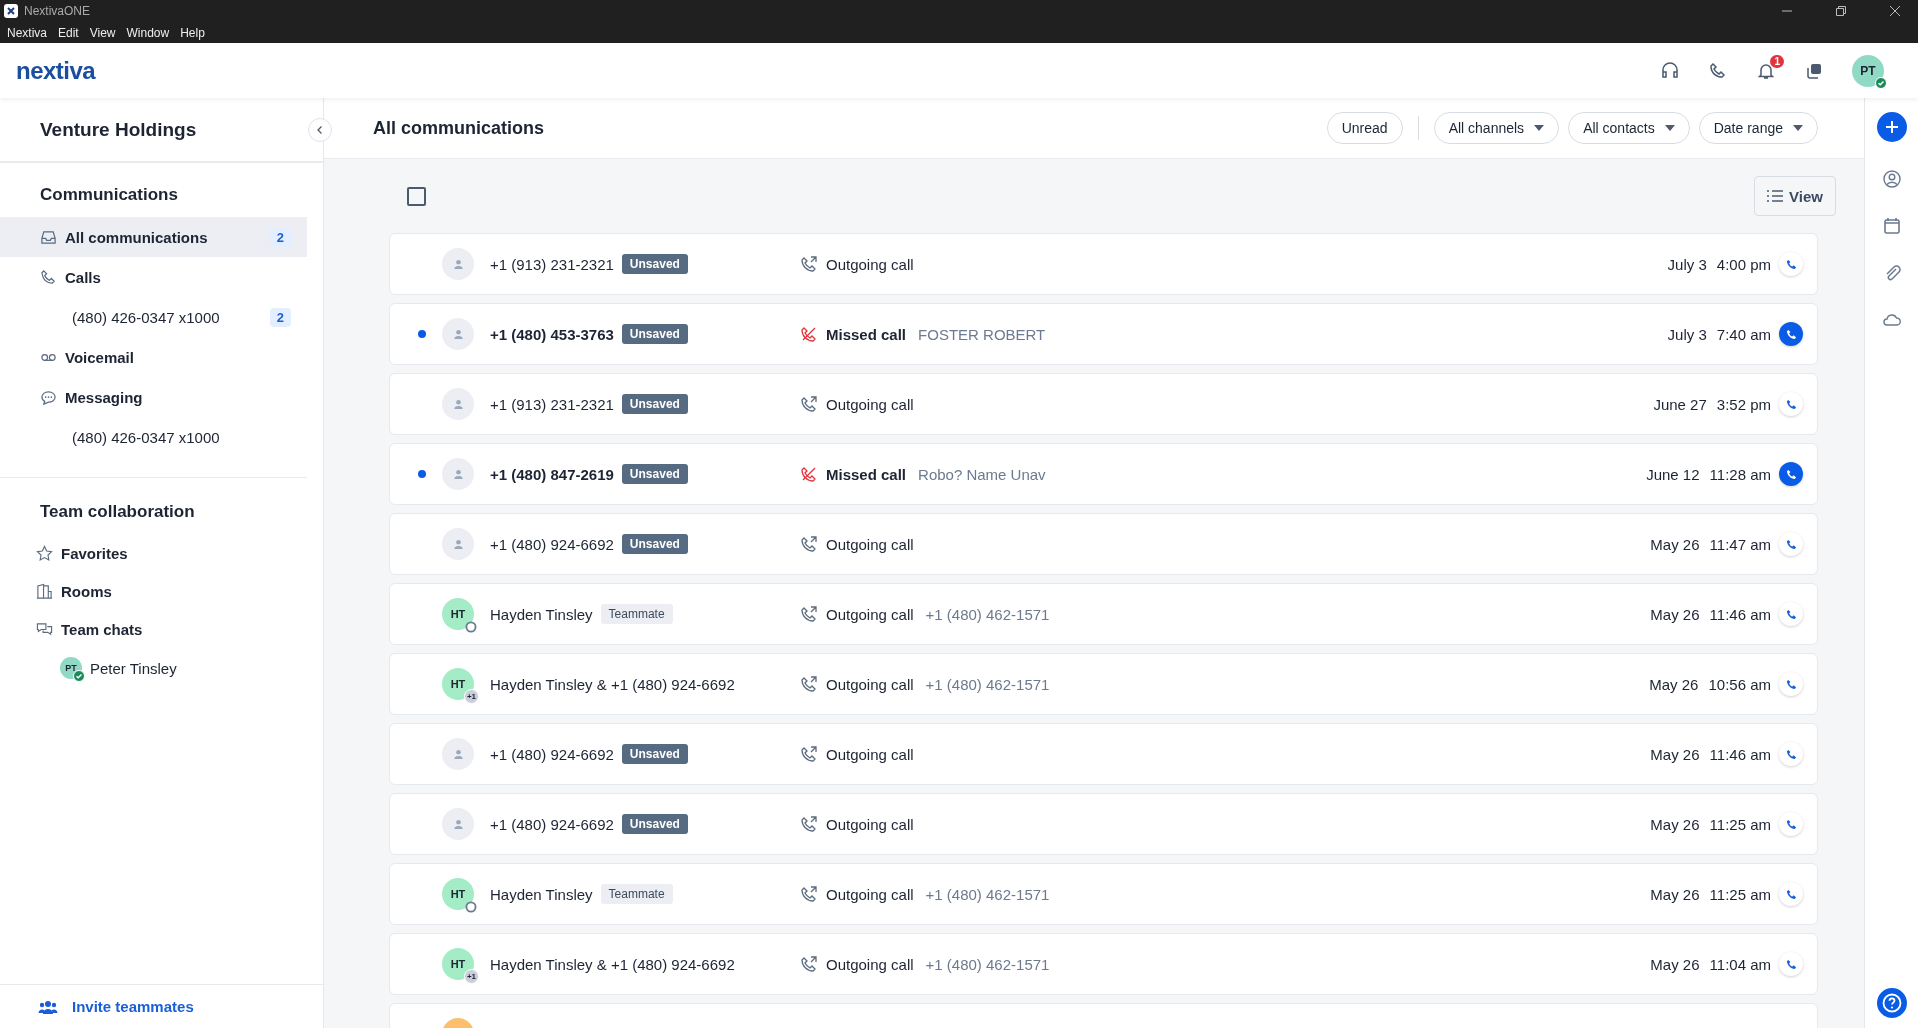 The image size is (1918, 1028). What do you see at coordinates (1103, 264) in the screenshot?
I see `communication-row: +1 (913) 231-2321 Unsaved Outgoing call July 3 4:00 pm` at bounding box center [1103, 264].